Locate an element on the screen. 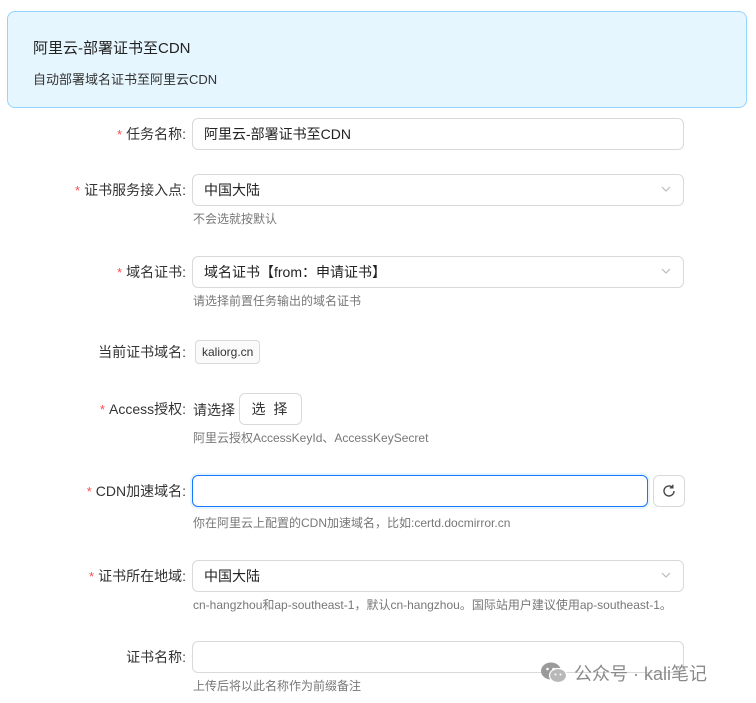  refresh-icon is located at coordinates (669, 490).